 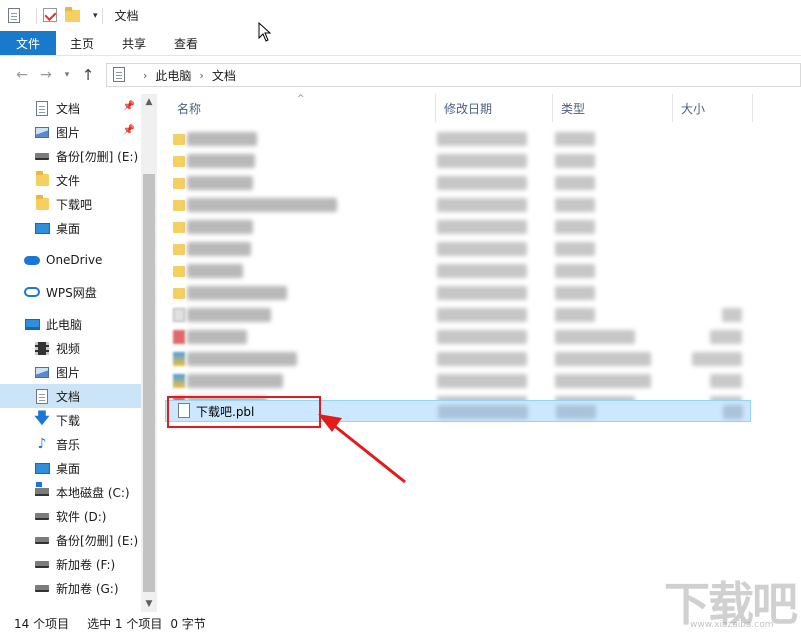 I want to click on sidebar-item-label: 文档, so click(x=68, y=396).